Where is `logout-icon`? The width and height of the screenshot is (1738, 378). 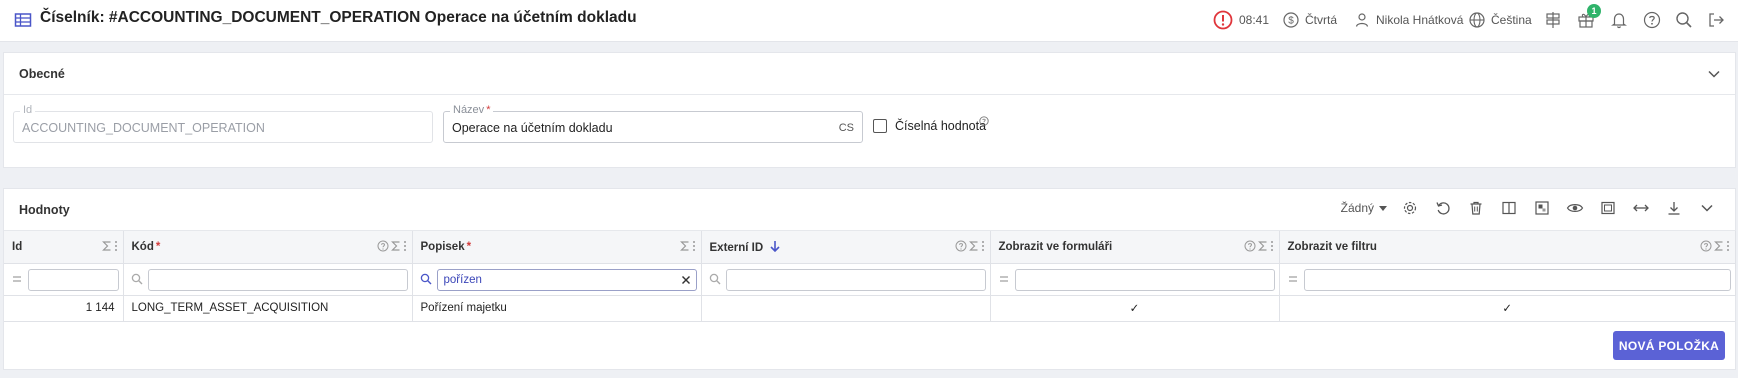 logout-icon is located at coordinates (1716, 20).